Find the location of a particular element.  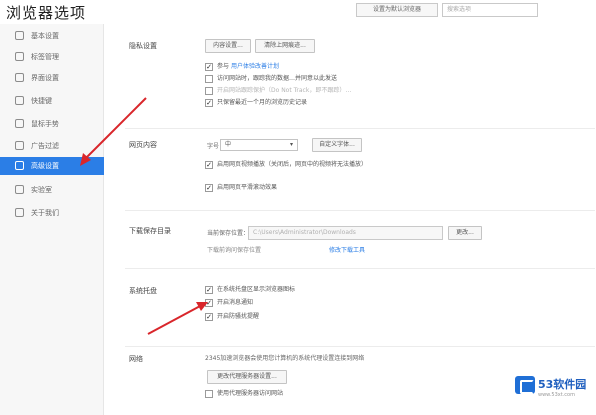

gear-icon is located at coordinates (19, 35).